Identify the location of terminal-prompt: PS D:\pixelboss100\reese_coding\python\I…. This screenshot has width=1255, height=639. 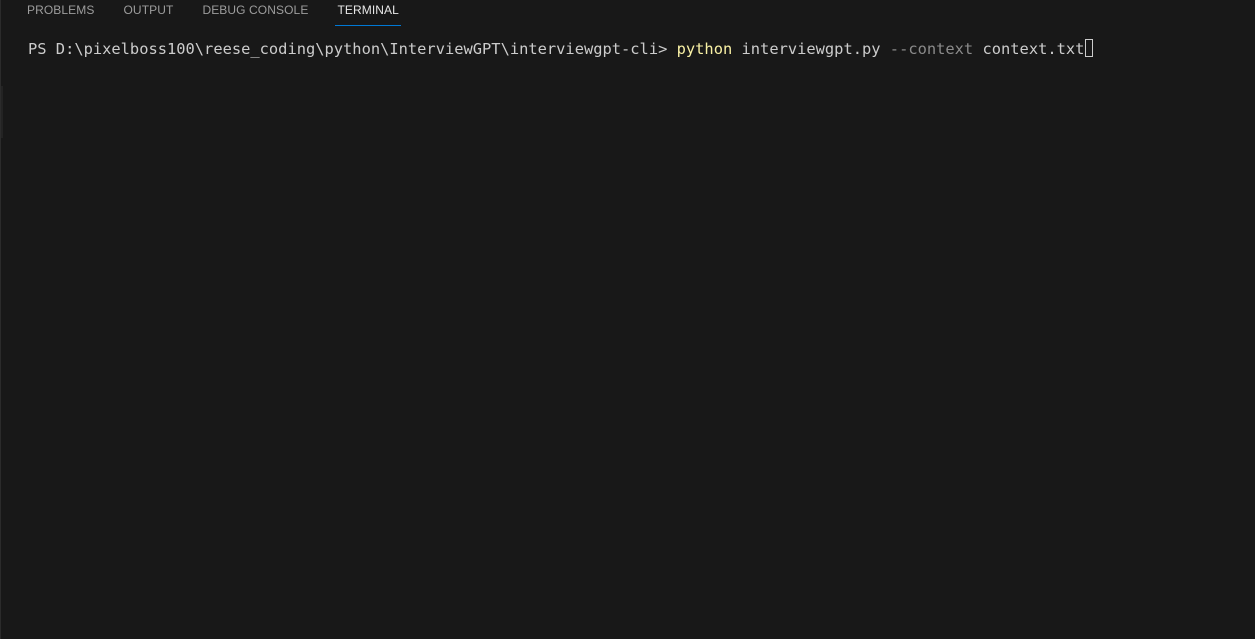
(352, 49).